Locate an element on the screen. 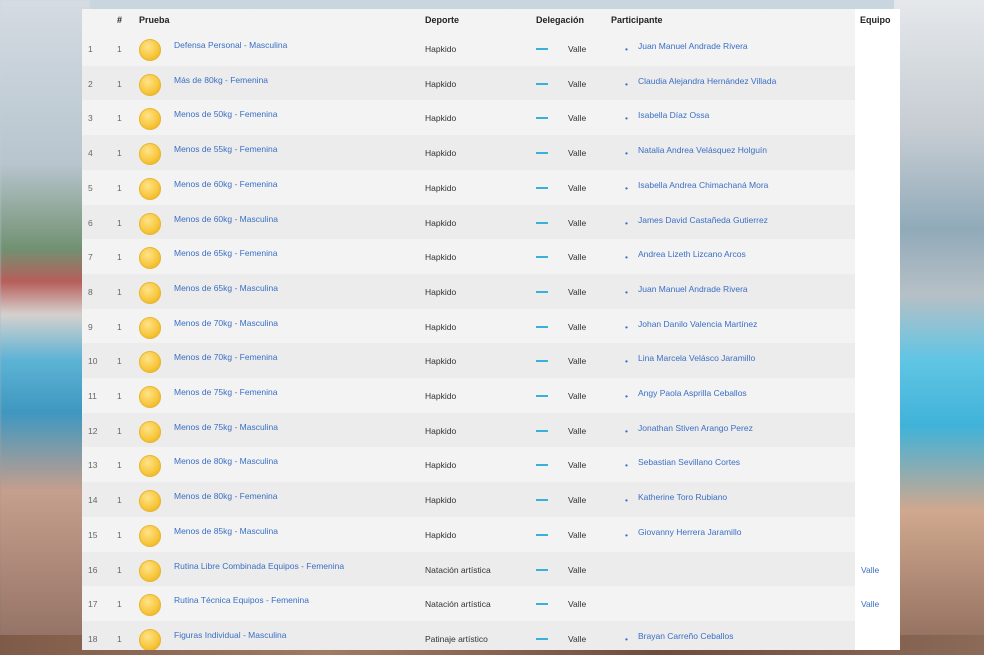 The image size is (984, 655). prueba-link: Menos de 70kg - Femenina is located at coordinates (225, 357).